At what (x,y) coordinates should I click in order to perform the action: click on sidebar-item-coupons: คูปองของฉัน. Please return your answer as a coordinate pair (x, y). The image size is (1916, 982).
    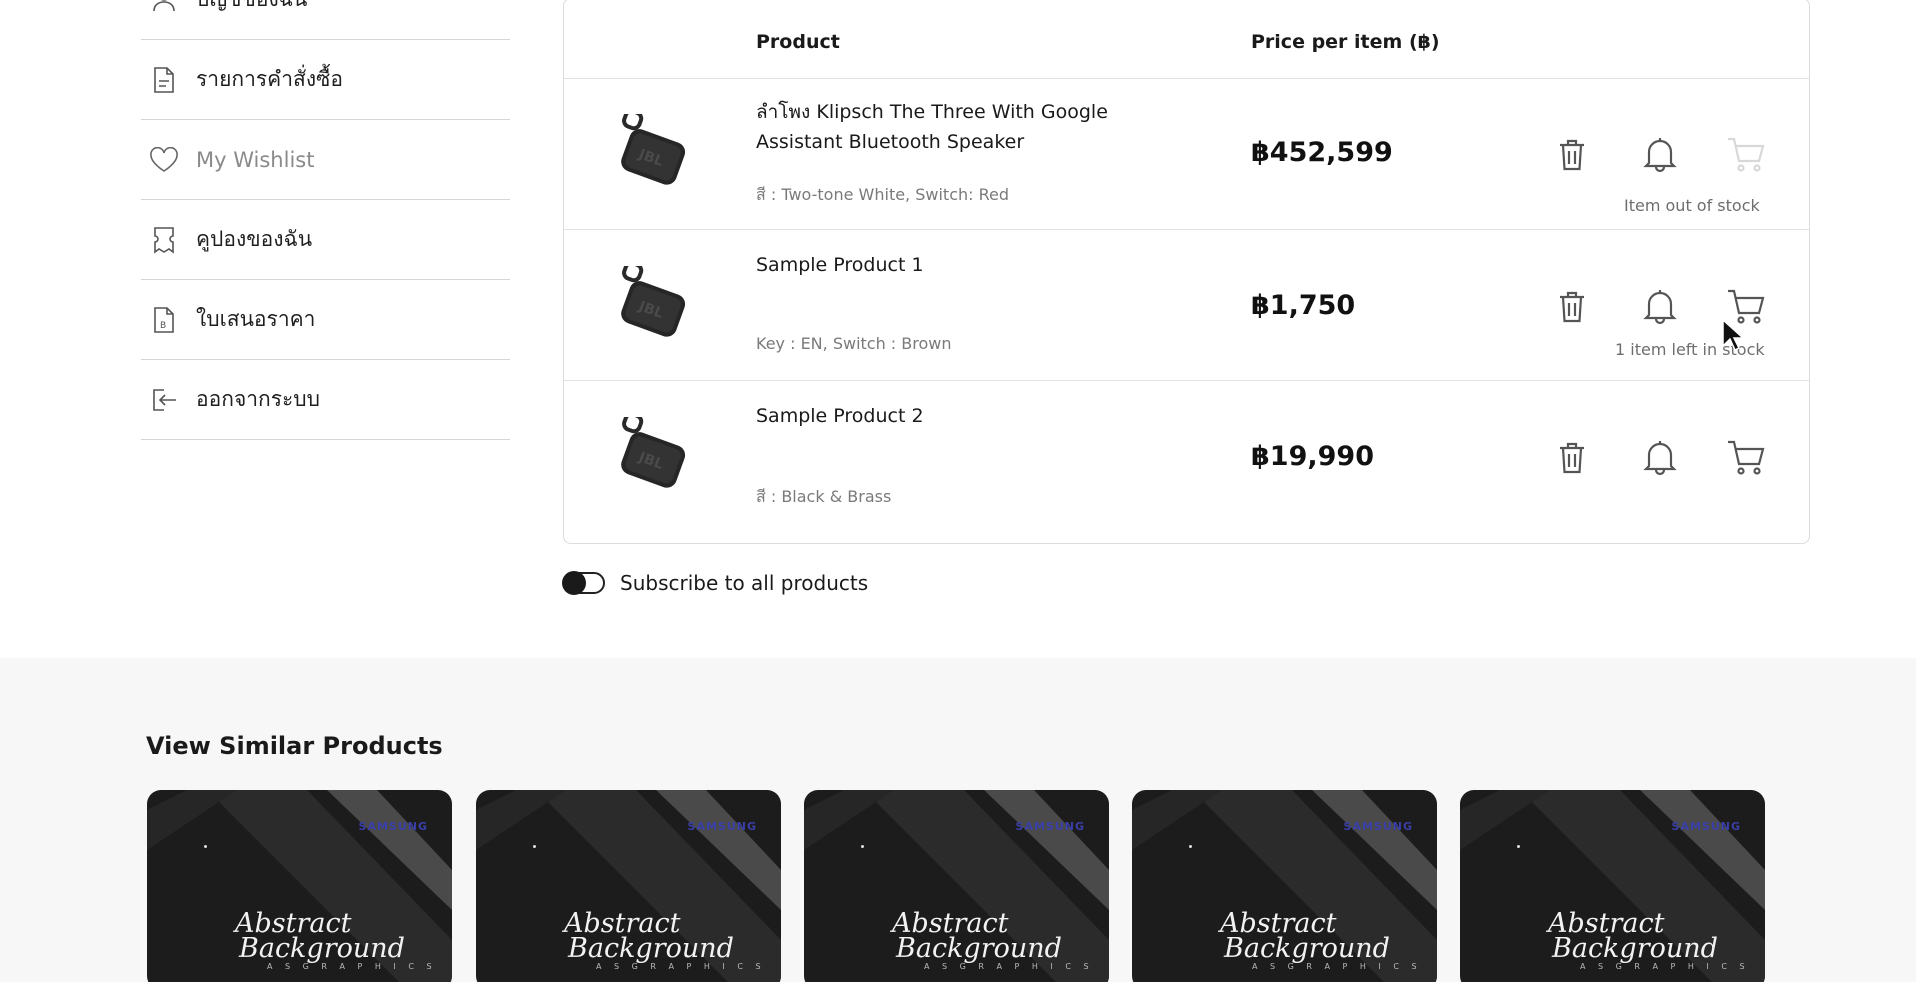
    Looking at the image, I should click on (325, 240).